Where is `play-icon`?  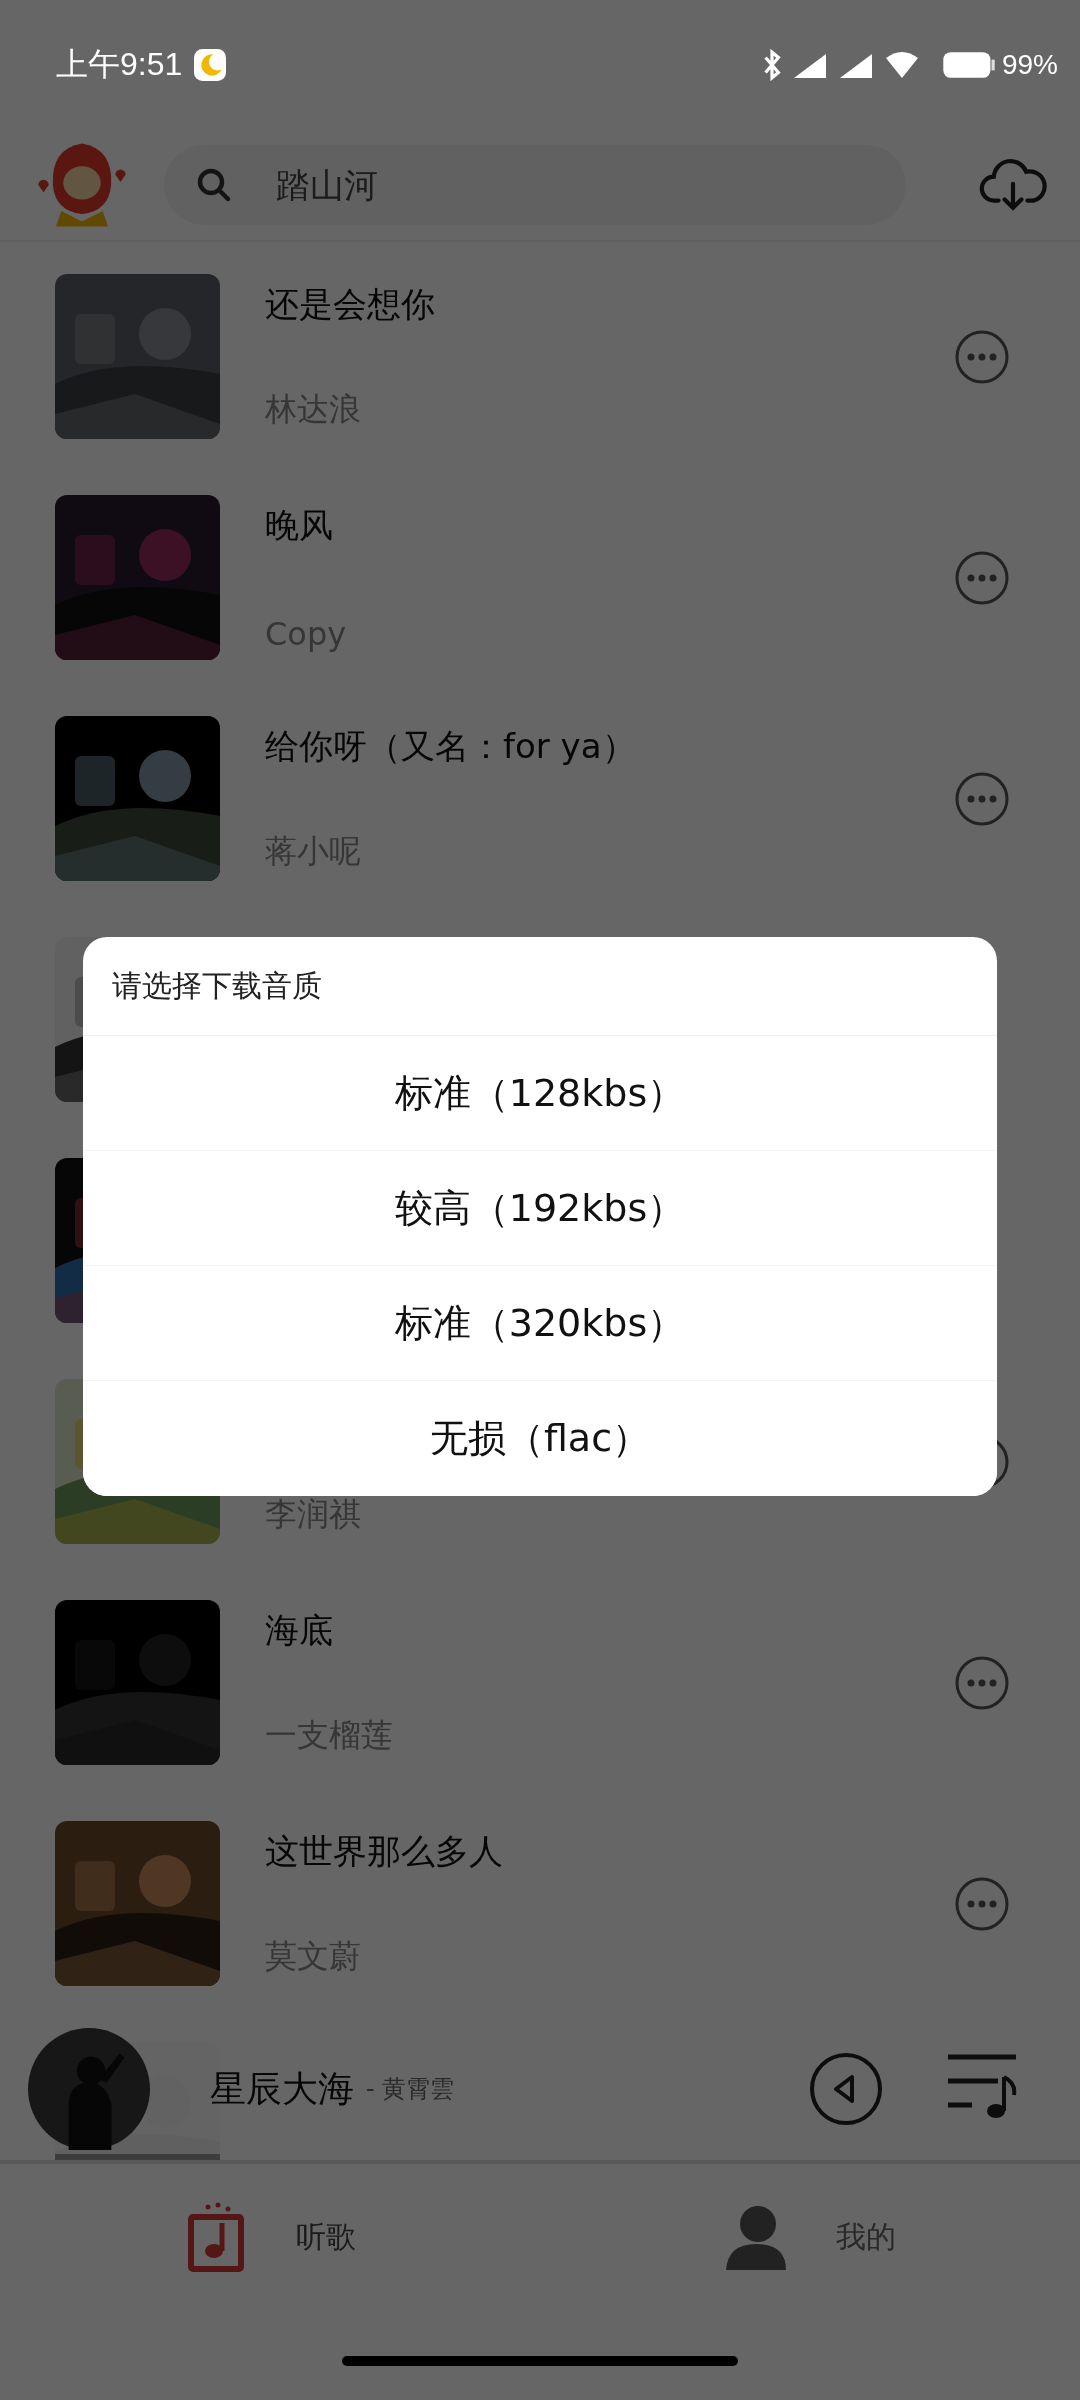
play-icon is located at coordinates (846, 2089).